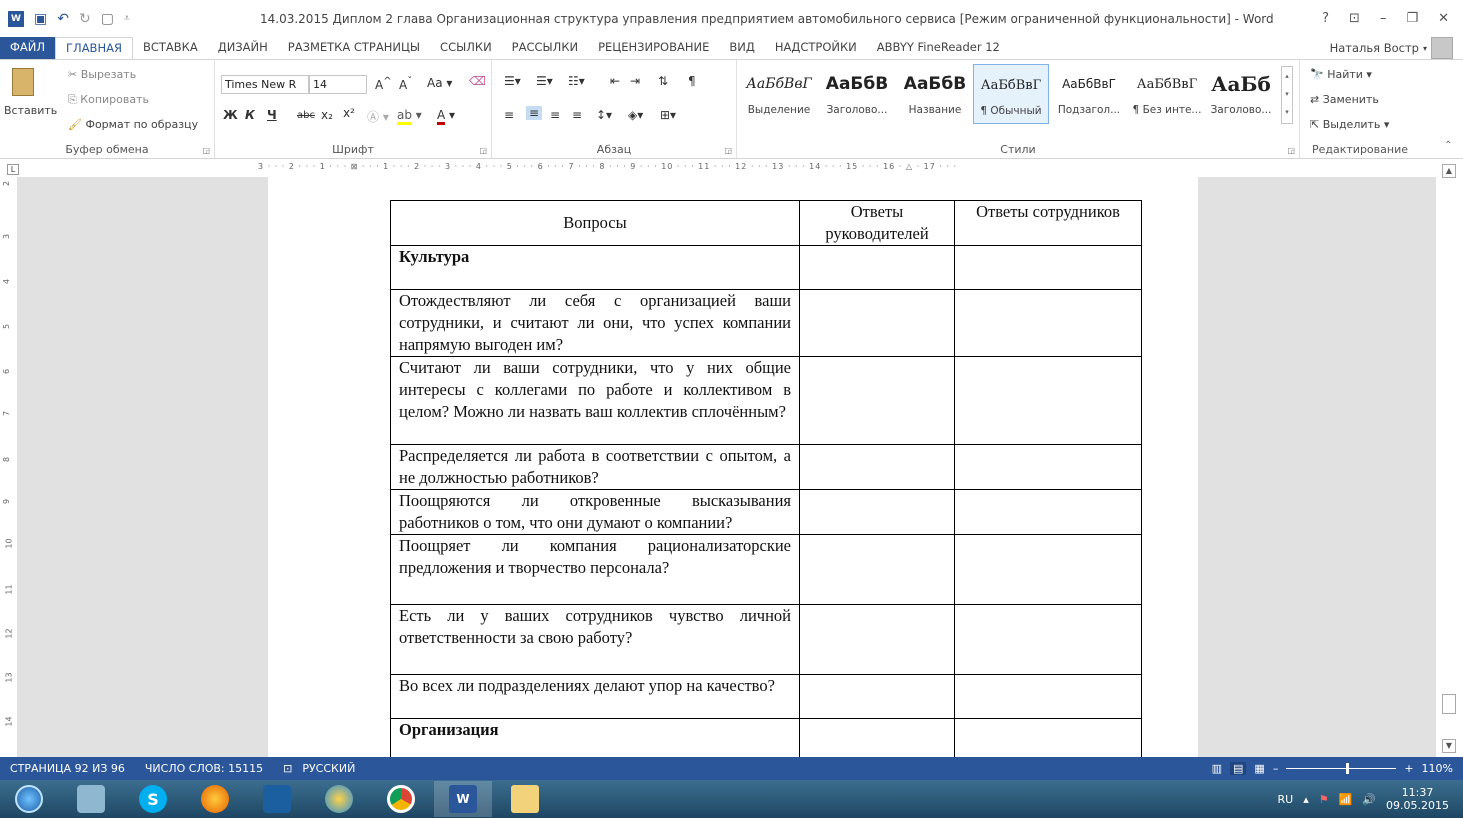  What do you see at coordinates (555, 115) in the screenshot?
I see `align-right-icon: ≡` at bounding box center [555, 115].